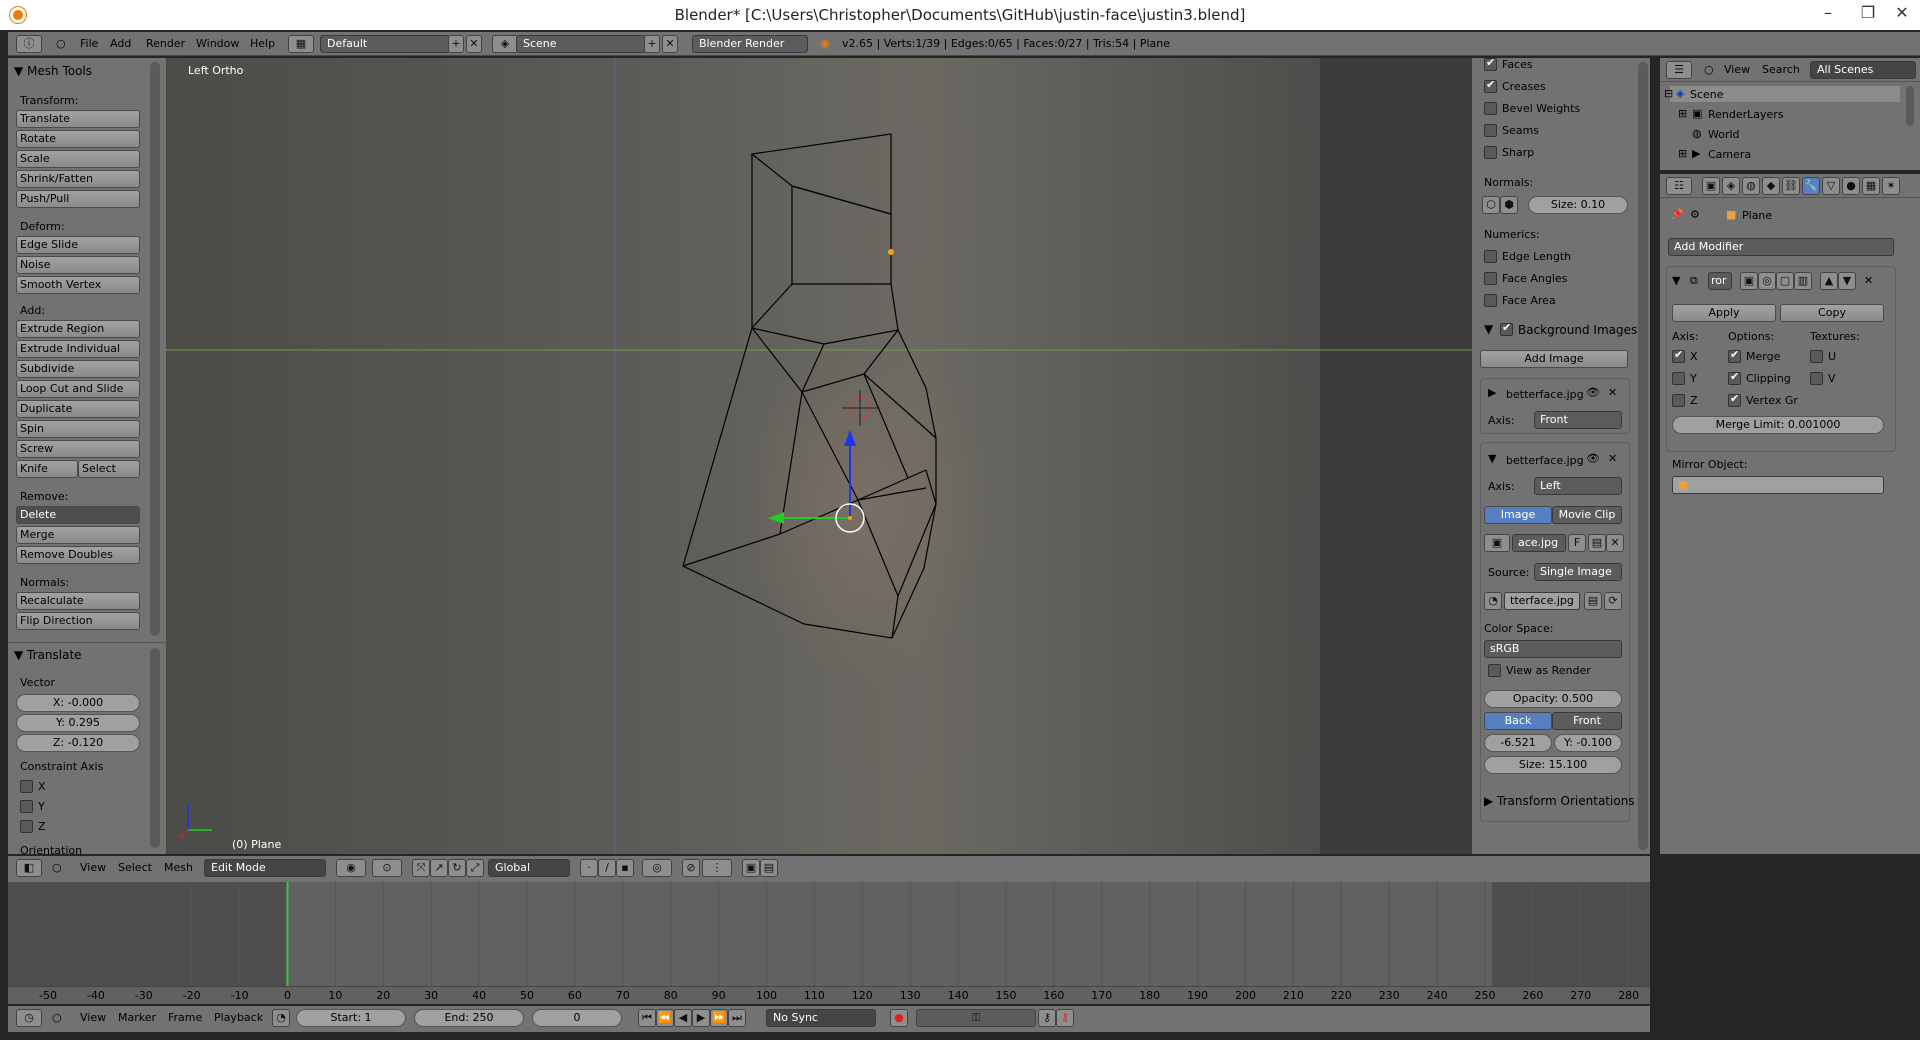  I want to click on screen-layout-dropdown: Default, so click(385, 44).